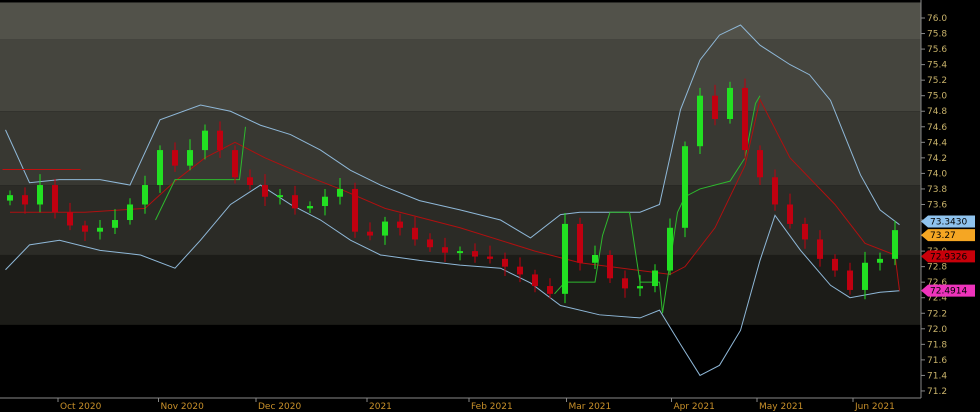 This screenshot has width=980, height=412. What do you see at coordinates (948, 292) in the screenshot?
I see `price-tag-label: 72.4914` at bounding box center [948, 292].